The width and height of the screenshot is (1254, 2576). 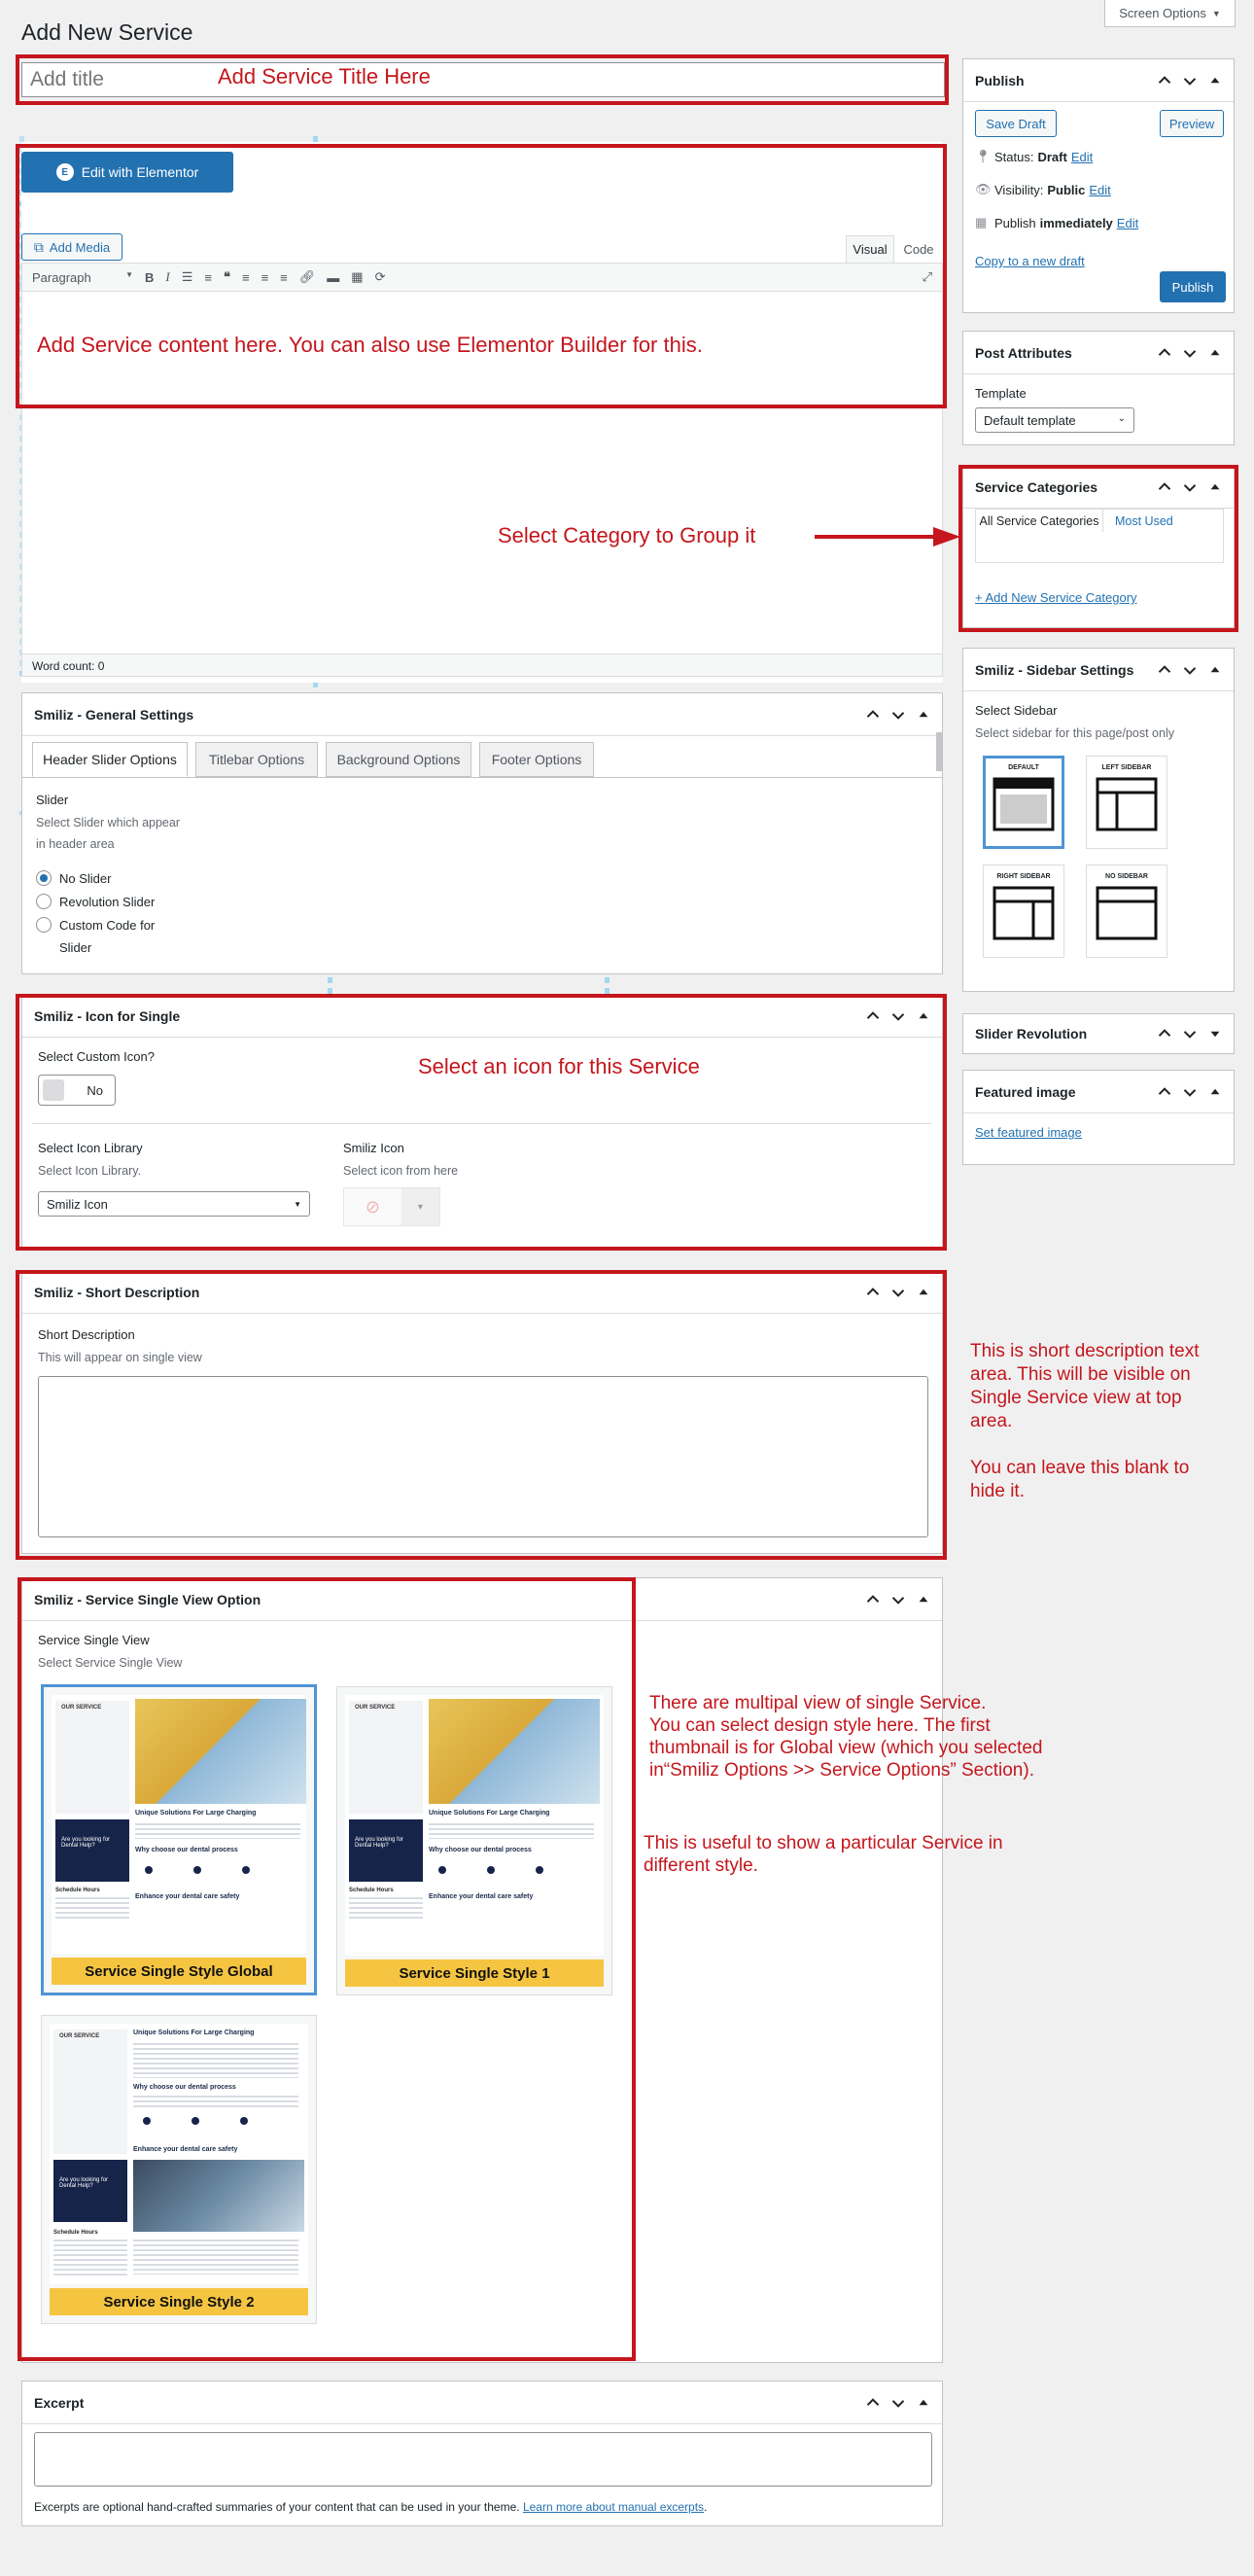 What do you see at coordinates (208, 278) in the screenshot?
I see `number-list-icon: ≡` at bounding box center [208, 278].